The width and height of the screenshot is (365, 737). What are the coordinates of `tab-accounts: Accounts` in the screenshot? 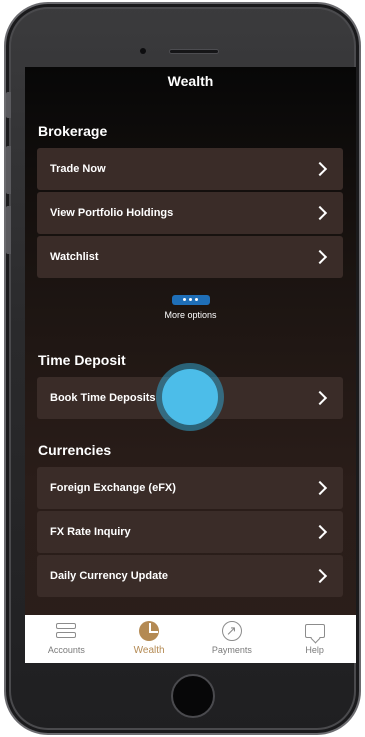 It's located at (66, 637).